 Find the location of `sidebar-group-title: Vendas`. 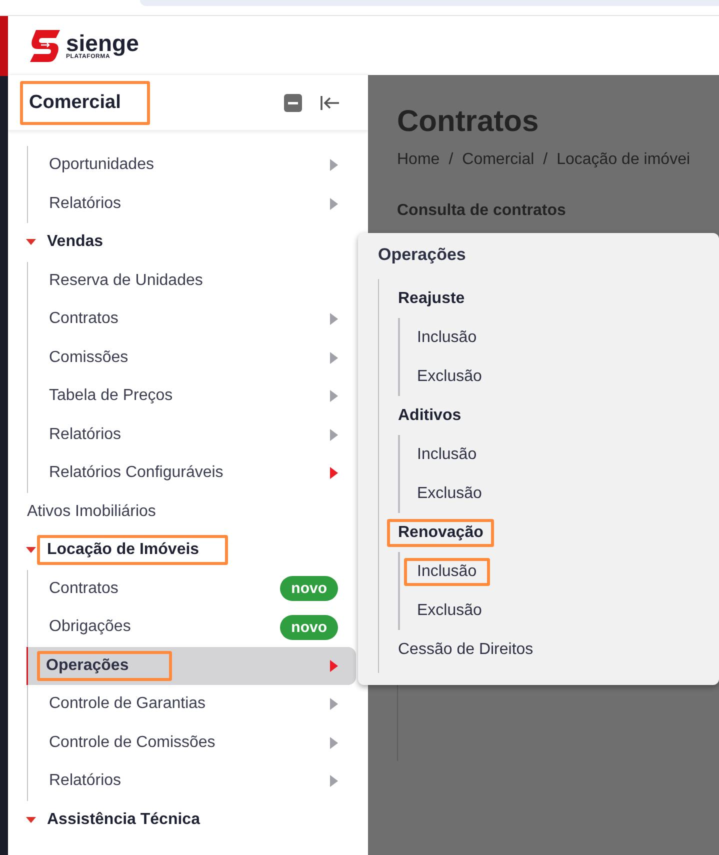

sidebar-group-title: Vendas is located at coordinates (75, 242).